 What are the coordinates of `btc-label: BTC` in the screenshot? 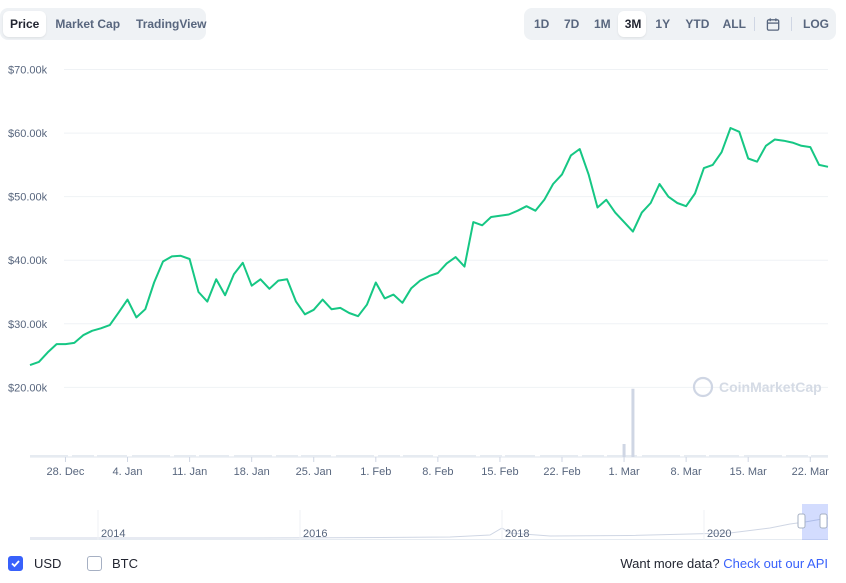 It's located at (125, 563).